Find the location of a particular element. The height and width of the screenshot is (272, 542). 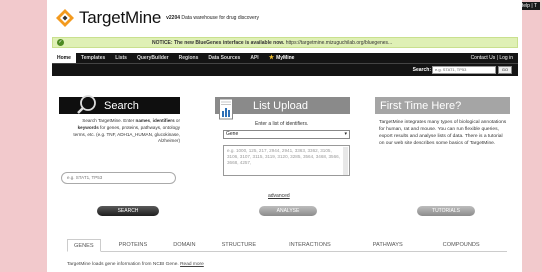

version-label: v2204 is located at coordinates (173, 18).